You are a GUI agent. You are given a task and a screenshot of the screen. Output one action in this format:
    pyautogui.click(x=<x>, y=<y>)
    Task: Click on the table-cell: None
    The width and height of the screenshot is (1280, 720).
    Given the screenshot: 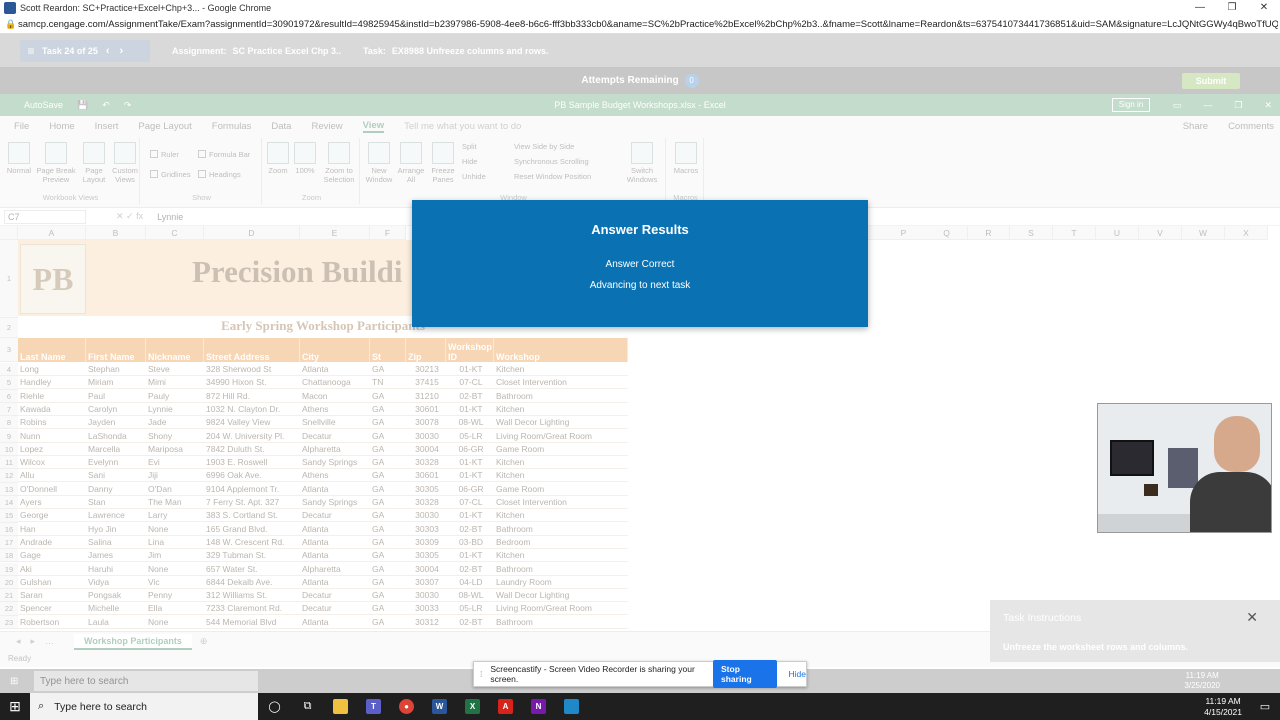 What is the action you would take?
    pyautogui.click(x=175, y=529)
    